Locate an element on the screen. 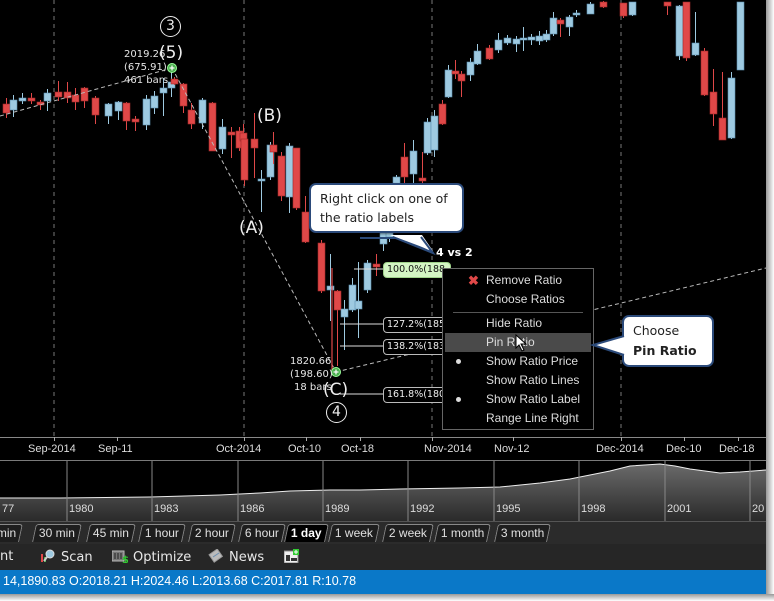 Image resolution: width=774 pixels, height=601 pixels. date-axis-label: Dec-10 is located at coordinates (684, 449).